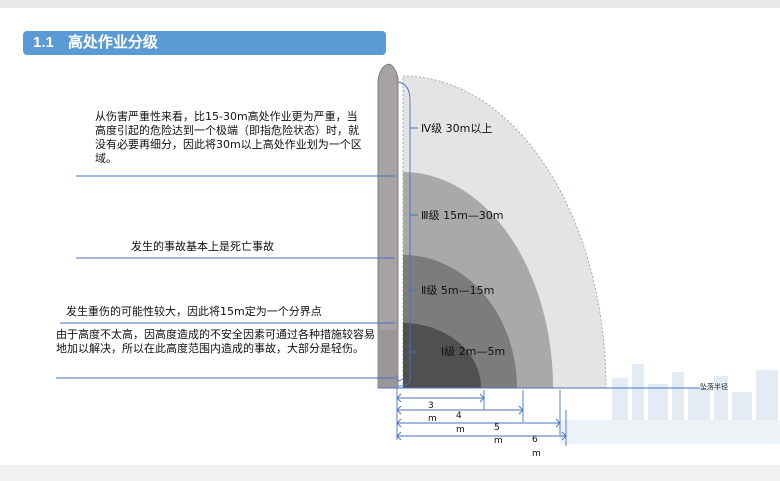 The width and height of the screenshot is (780, 481). I want to click on note-level-3: 发生的事故基本上是死亡事故, so click(202, 246).